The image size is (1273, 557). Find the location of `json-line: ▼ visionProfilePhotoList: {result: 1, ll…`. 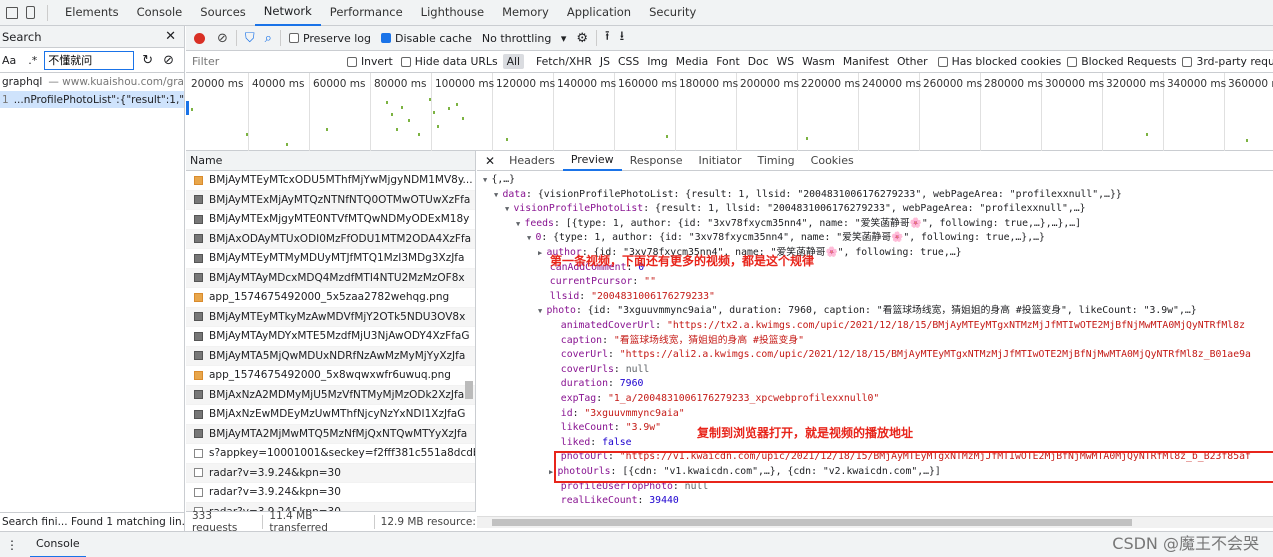

json-line: ▼ visionProfilePhotoList: {result: 1, ll… is located at coordinates (795, 209).